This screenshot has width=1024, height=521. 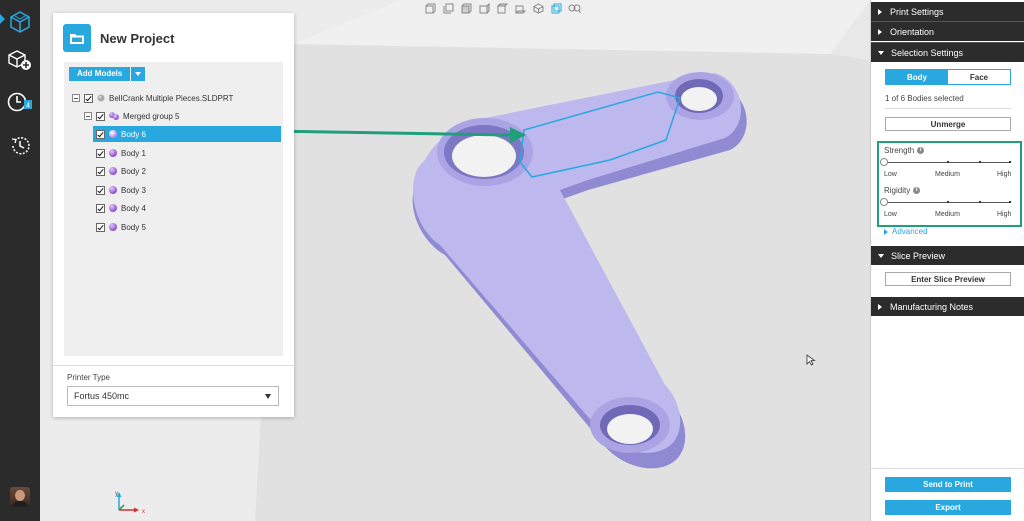 What do you see at coordinates (20, 60) in the screenshot?
I see `add-model-button` at bounding box center [20, 60].